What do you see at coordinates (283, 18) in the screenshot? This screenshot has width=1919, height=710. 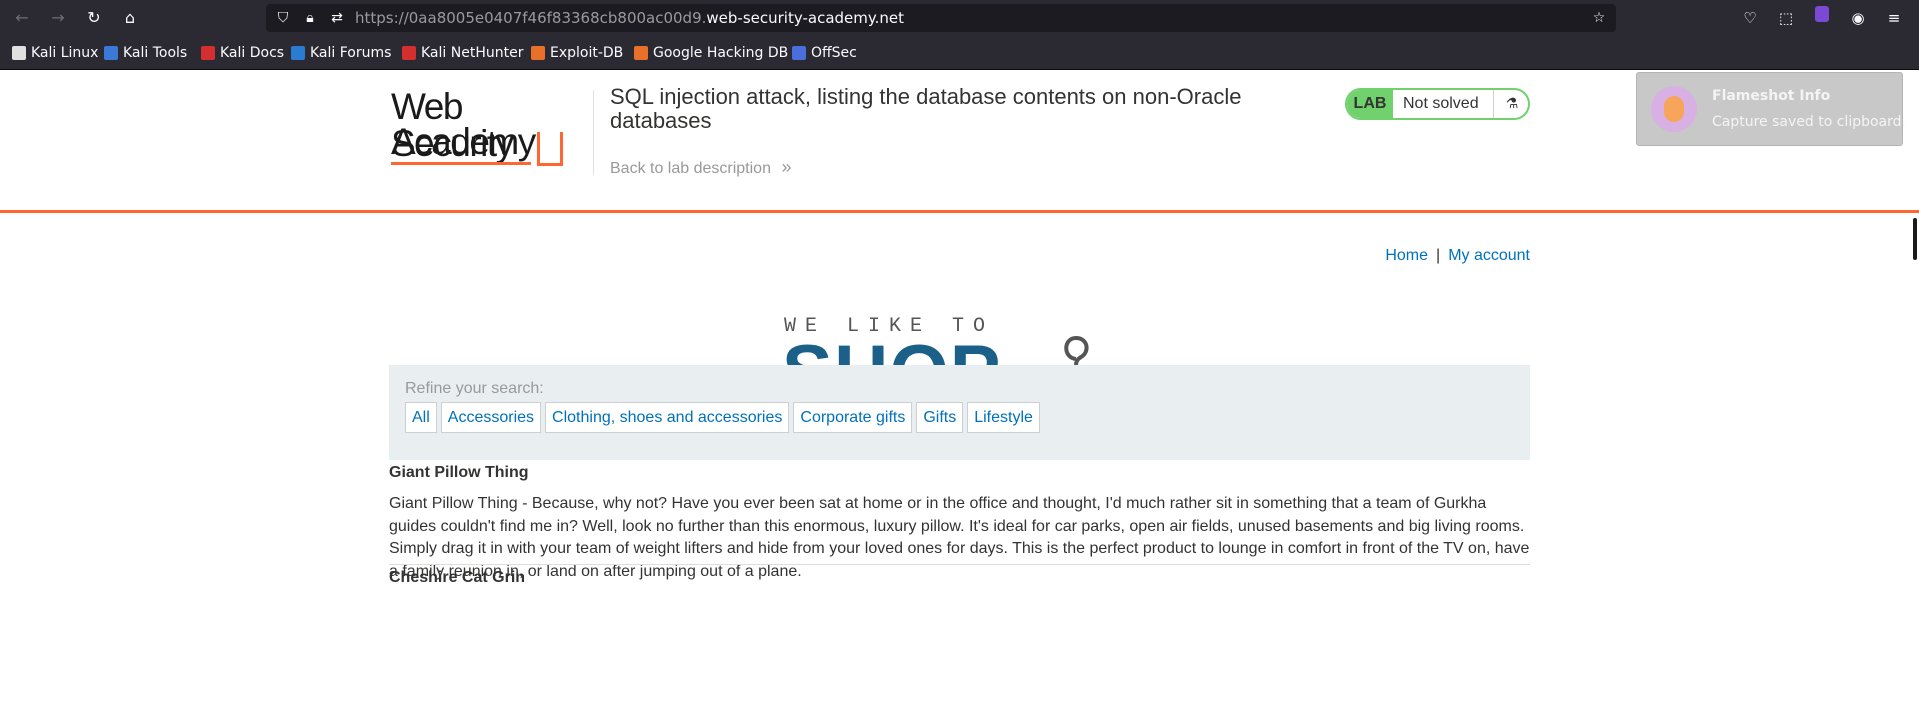 I see `tracking-shield-icon: ⛉` at bounding box center [283, 18].